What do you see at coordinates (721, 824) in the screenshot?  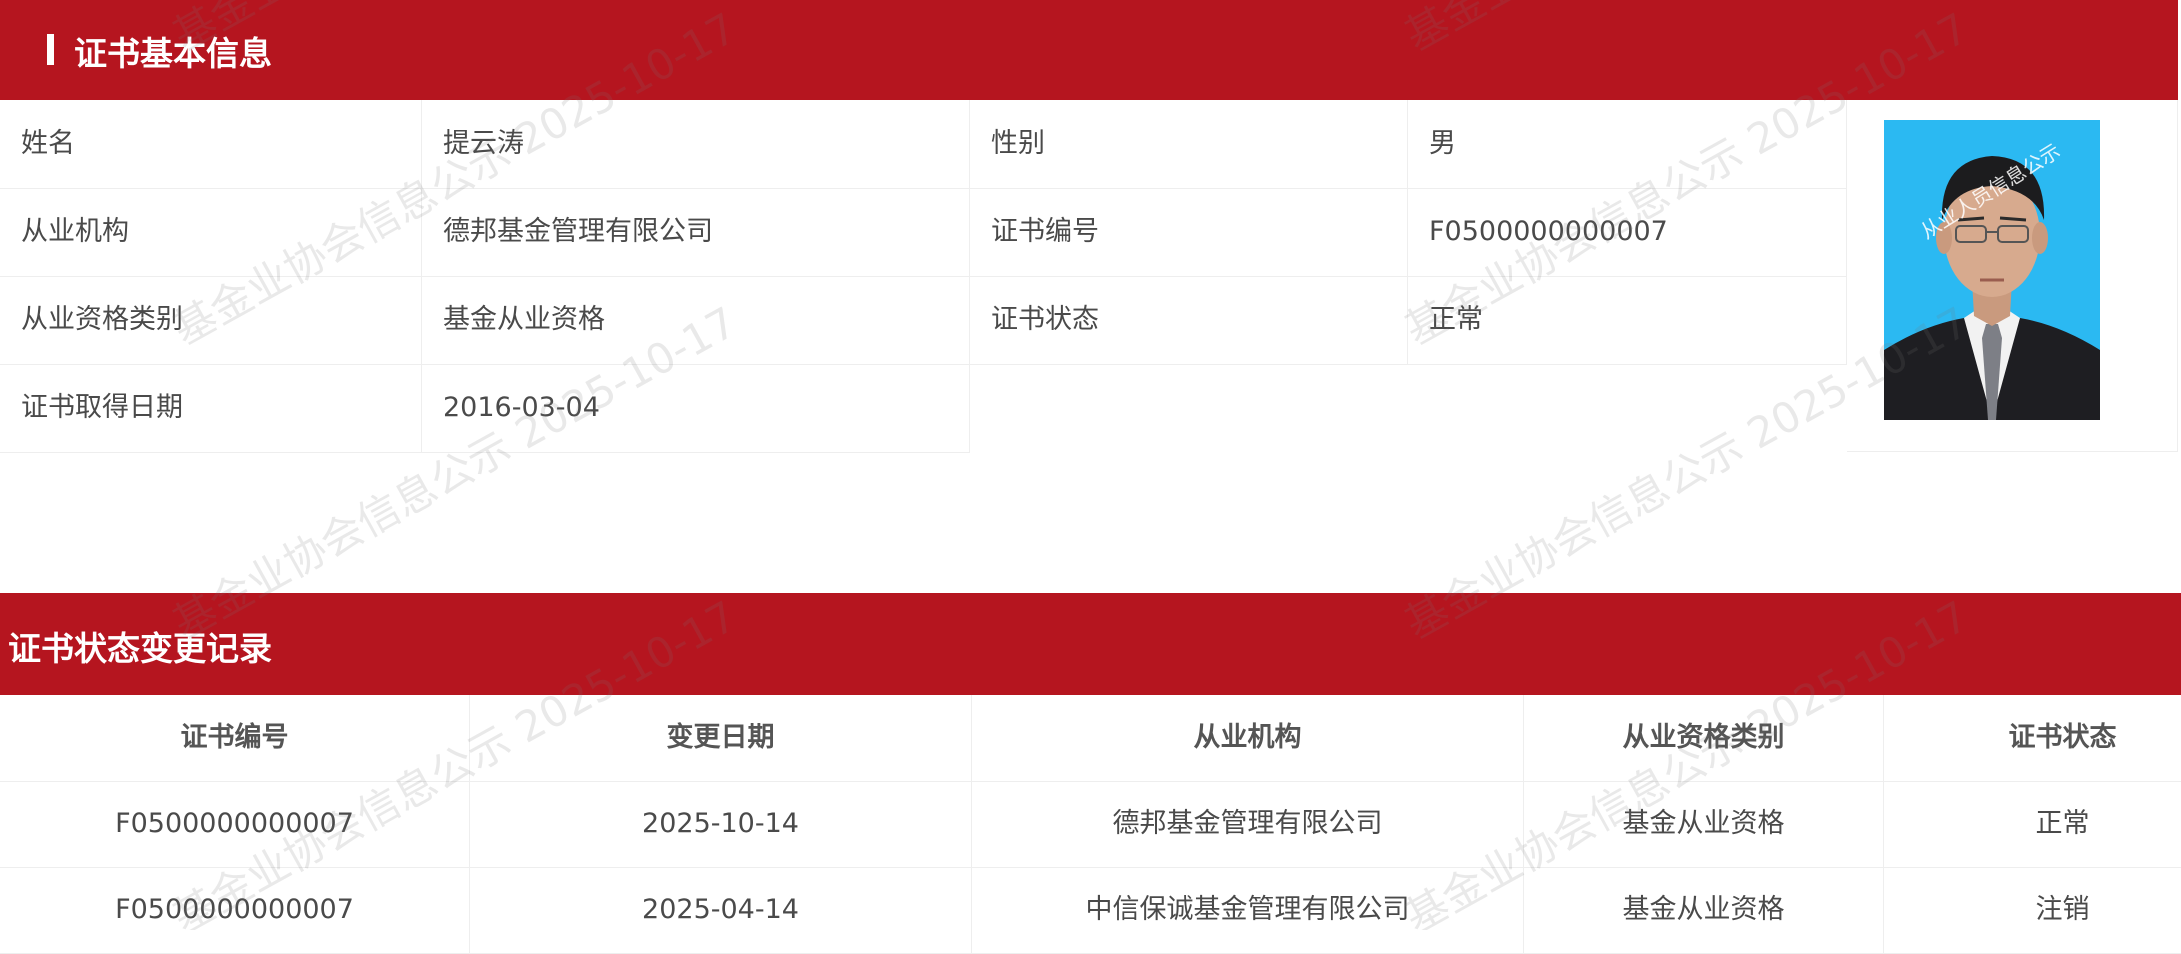 I see `table-cell: 2025-10-14` at bounding box center [721, 824].